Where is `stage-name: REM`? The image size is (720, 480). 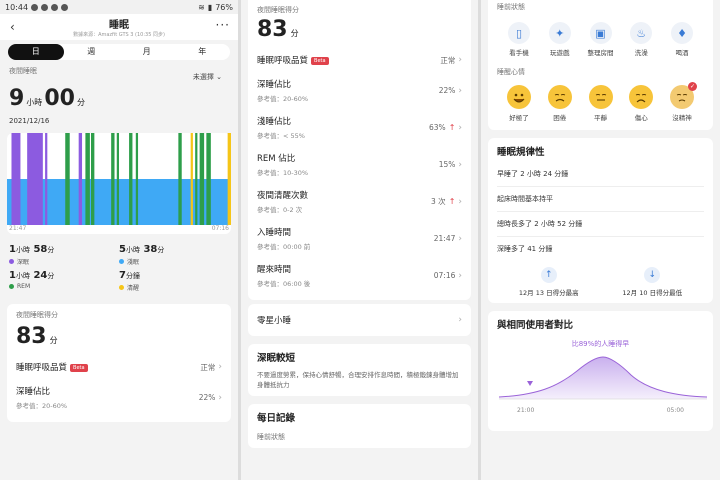
stage-name: REM is located at coordinates (24, 286).